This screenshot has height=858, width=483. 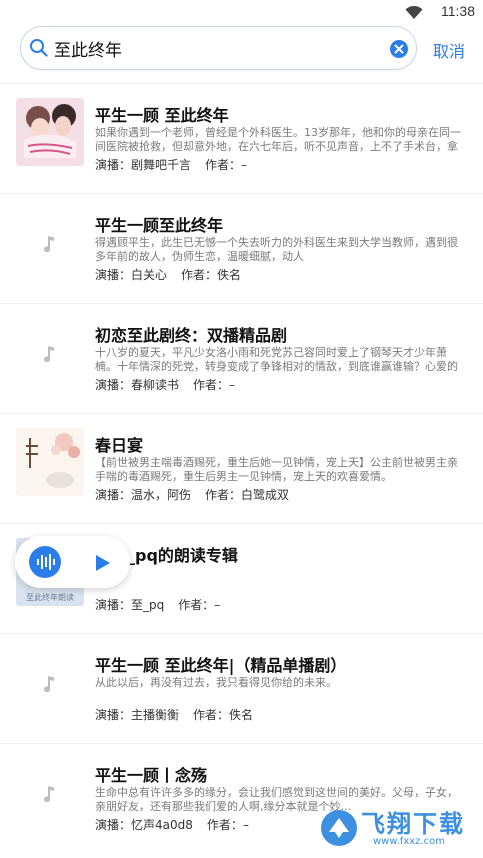 What do you see at coordinates (449, 50) in the screenshot?
I see `cancel-button: 取消` at bounding box center [449, 50].